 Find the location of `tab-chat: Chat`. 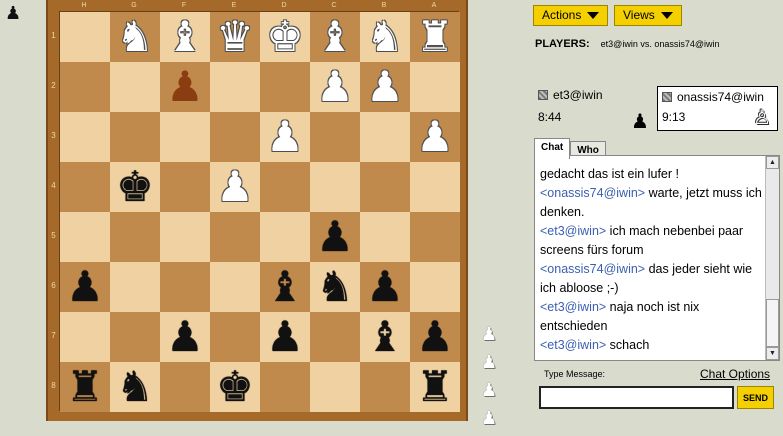

tab-chat: Chat is located at coordinates (552, 148).